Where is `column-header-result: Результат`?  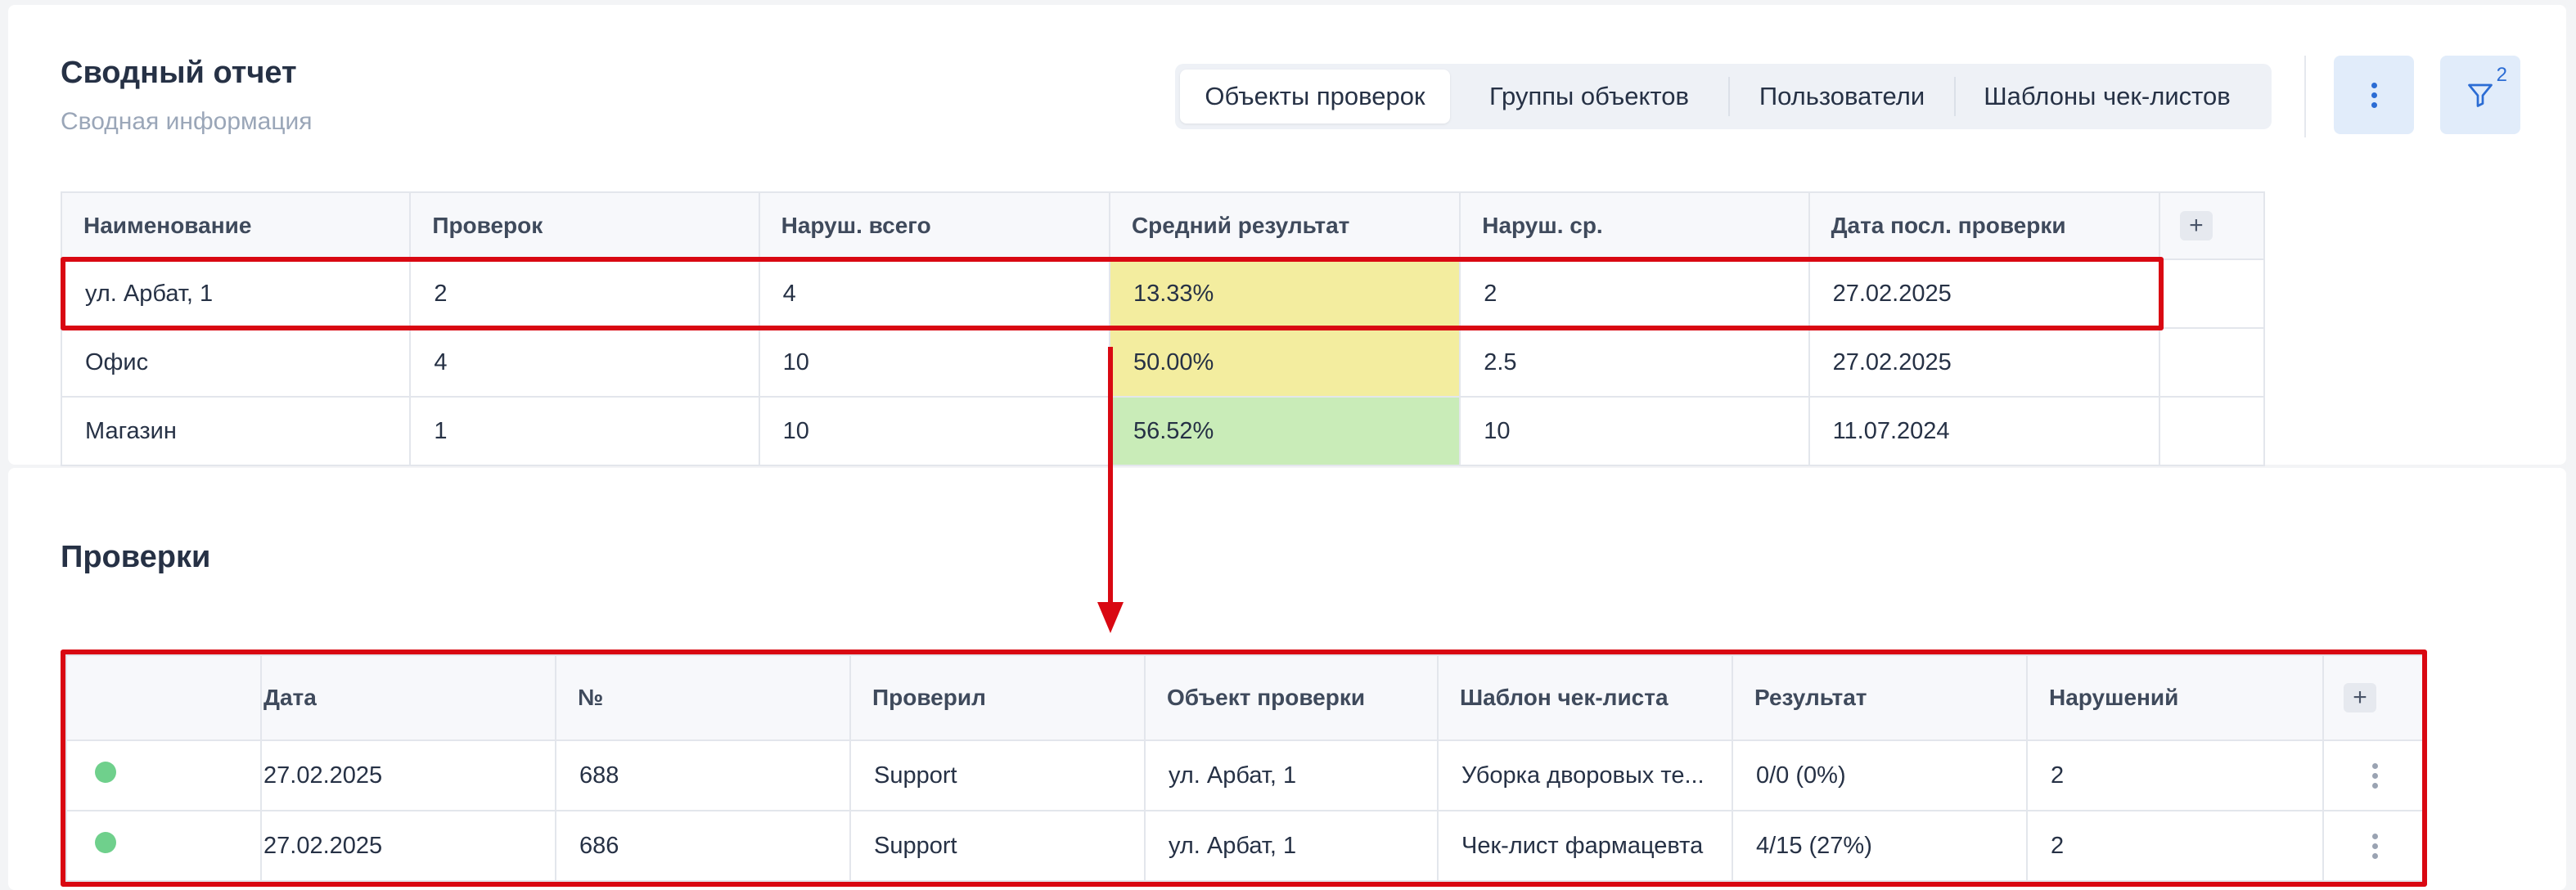 column-header-result: Результат is located at coordinates (1880, 697).